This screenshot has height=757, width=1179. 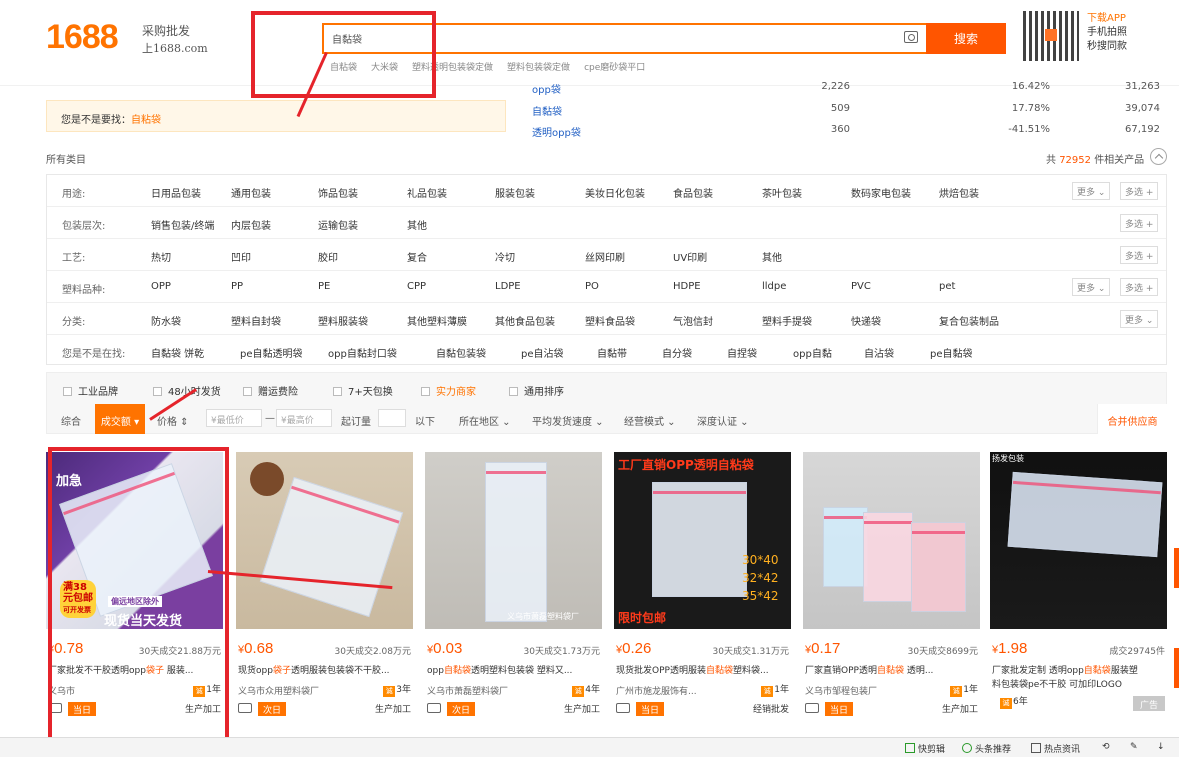 What do you see at coordinates (604, 38) in the screenshot?
I see `search-input` at bounding box center [604, 38].